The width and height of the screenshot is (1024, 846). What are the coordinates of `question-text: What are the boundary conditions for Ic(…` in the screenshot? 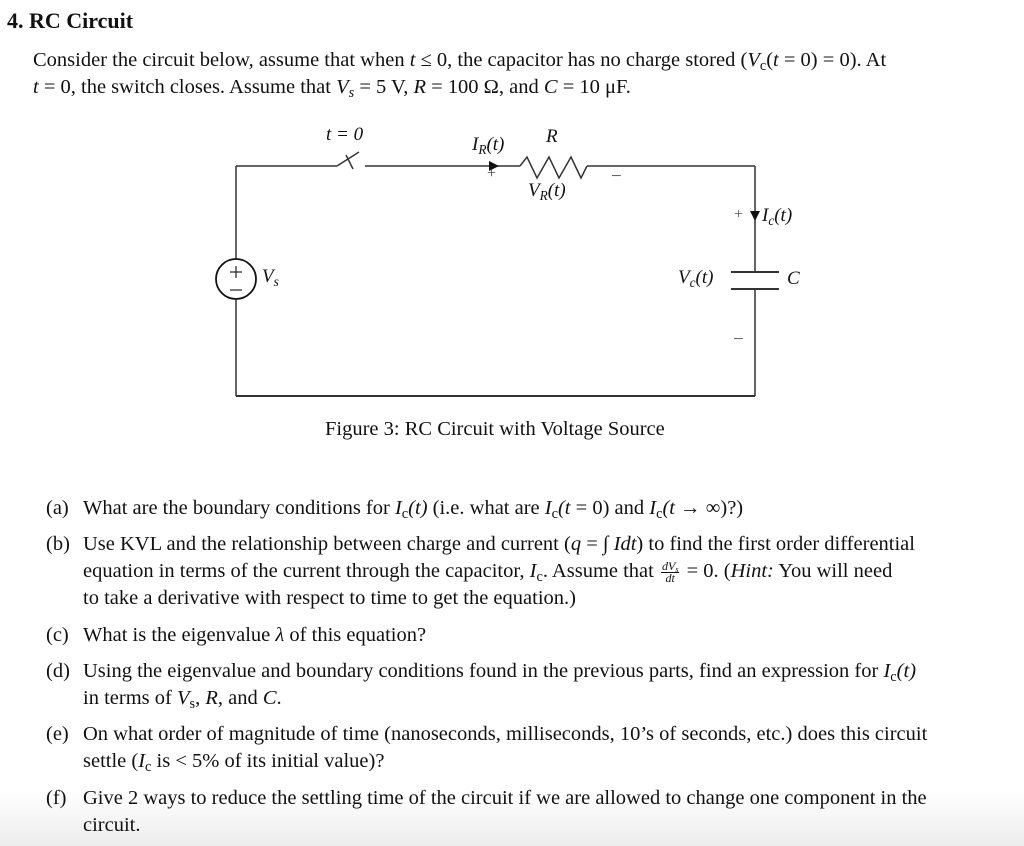 It's located at (413, 508).